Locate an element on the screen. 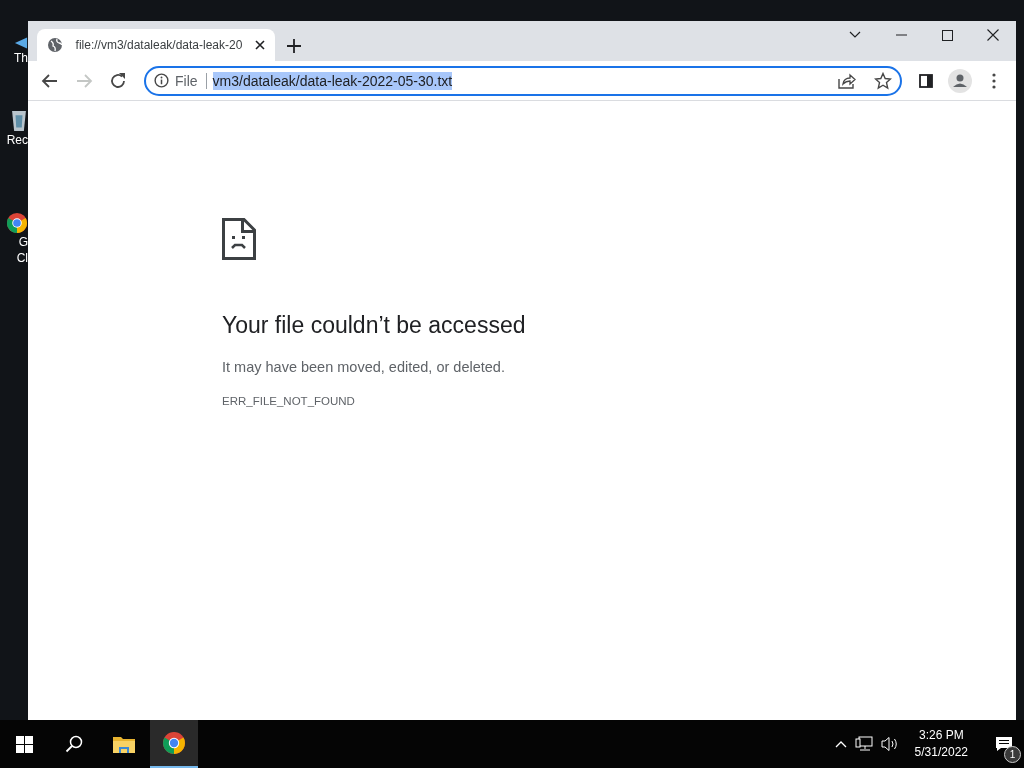 The image size is (1024, 768). notification-icon is located at coordinates (1004, 744).